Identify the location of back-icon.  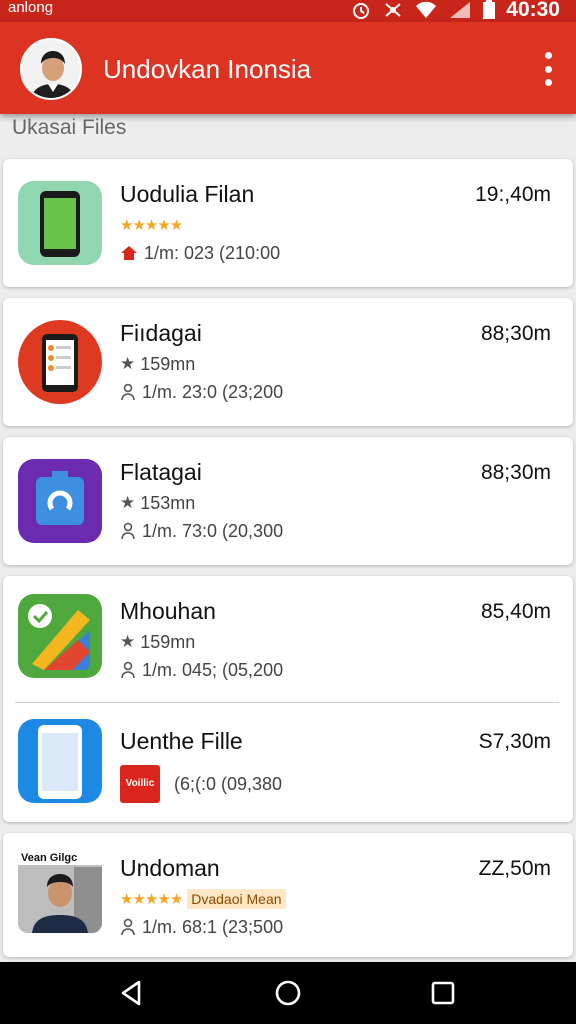
(132, 993).